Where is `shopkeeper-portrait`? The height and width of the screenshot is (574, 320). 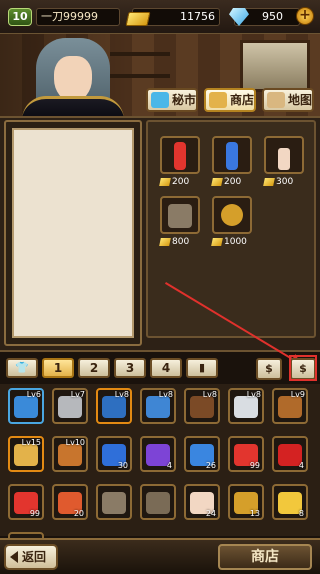 shopkeeper-portrait is located at coordinates (73, 75).